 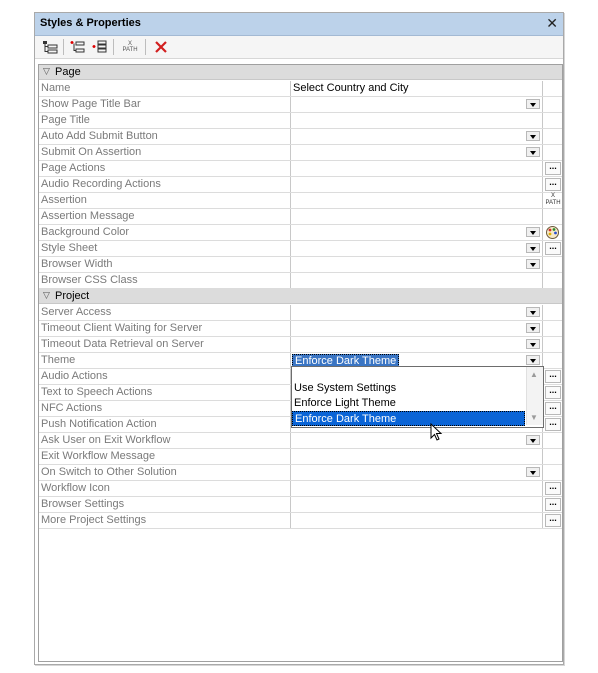 I want to click on property-name: Timeout Data Retrieval on Server, so click(x=165, y=344).